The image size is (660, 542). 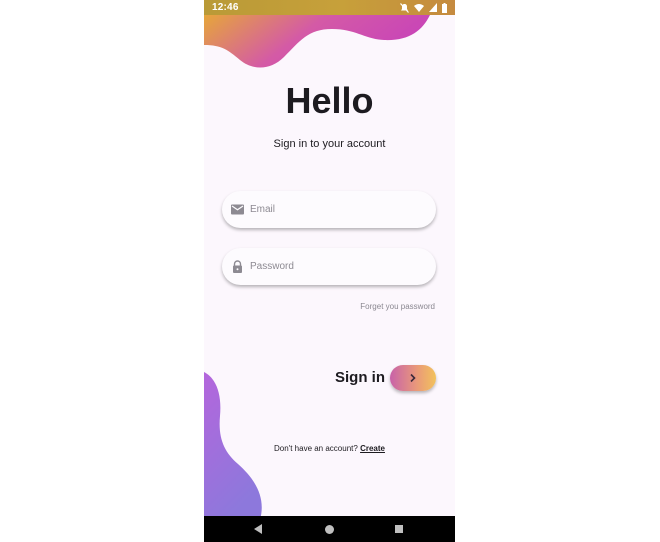 What do you see at coordinates (399, 529) in the screenshot?
I see `recents-icon` at bounding box center [399, 529].